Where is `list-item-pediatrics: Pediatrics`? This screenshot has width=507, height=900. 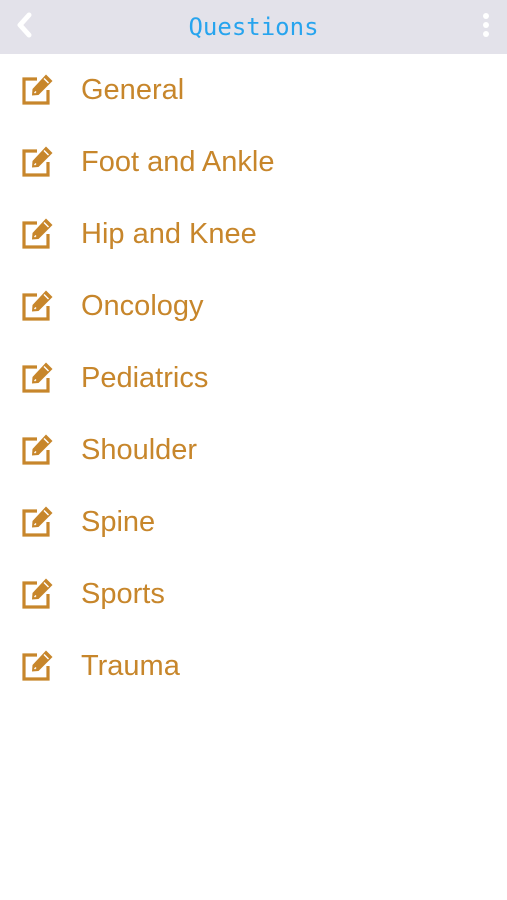 list-item-pediatrics: Pediatrics is located at coordinates (253, 378).